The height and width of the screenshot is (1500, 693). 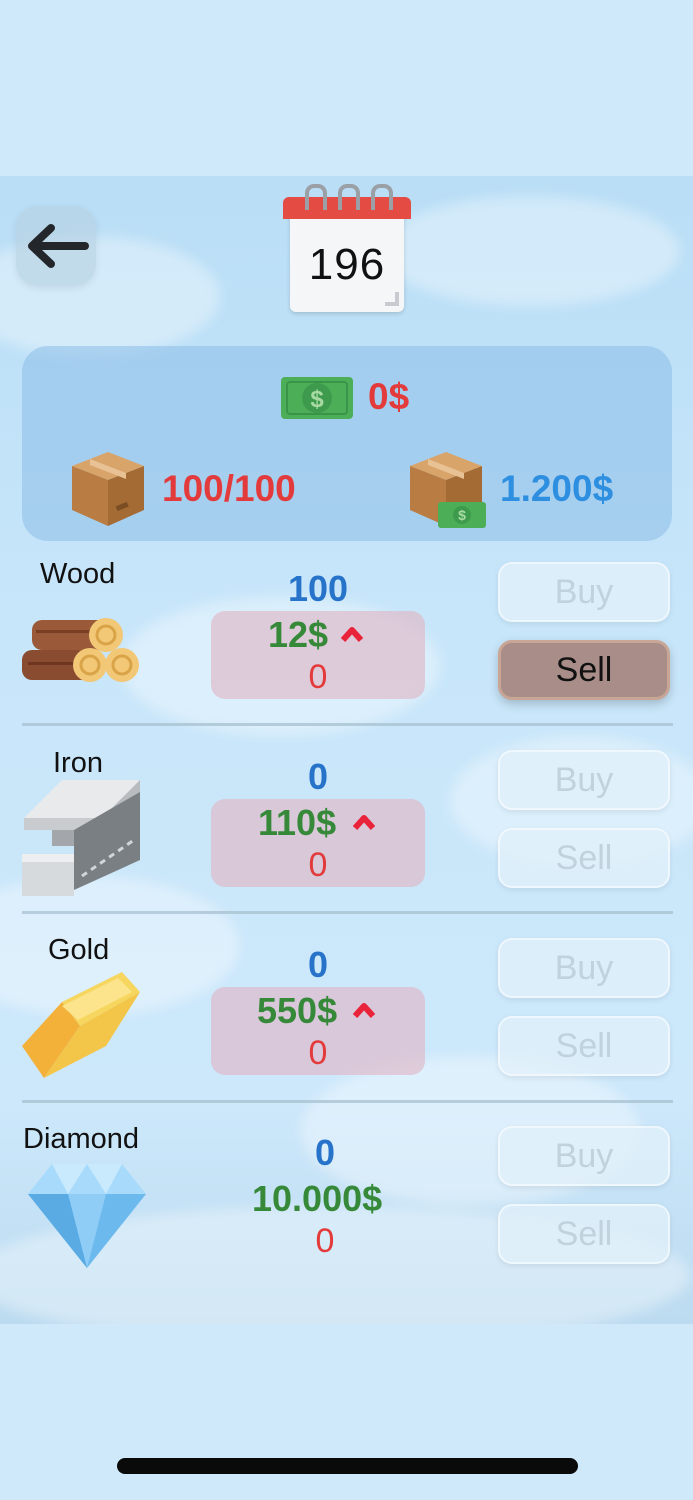 What do you see at coordinates (389, 396) in the screenshot?
I see `money-balance: 0$` at bounding box center [389, 396].